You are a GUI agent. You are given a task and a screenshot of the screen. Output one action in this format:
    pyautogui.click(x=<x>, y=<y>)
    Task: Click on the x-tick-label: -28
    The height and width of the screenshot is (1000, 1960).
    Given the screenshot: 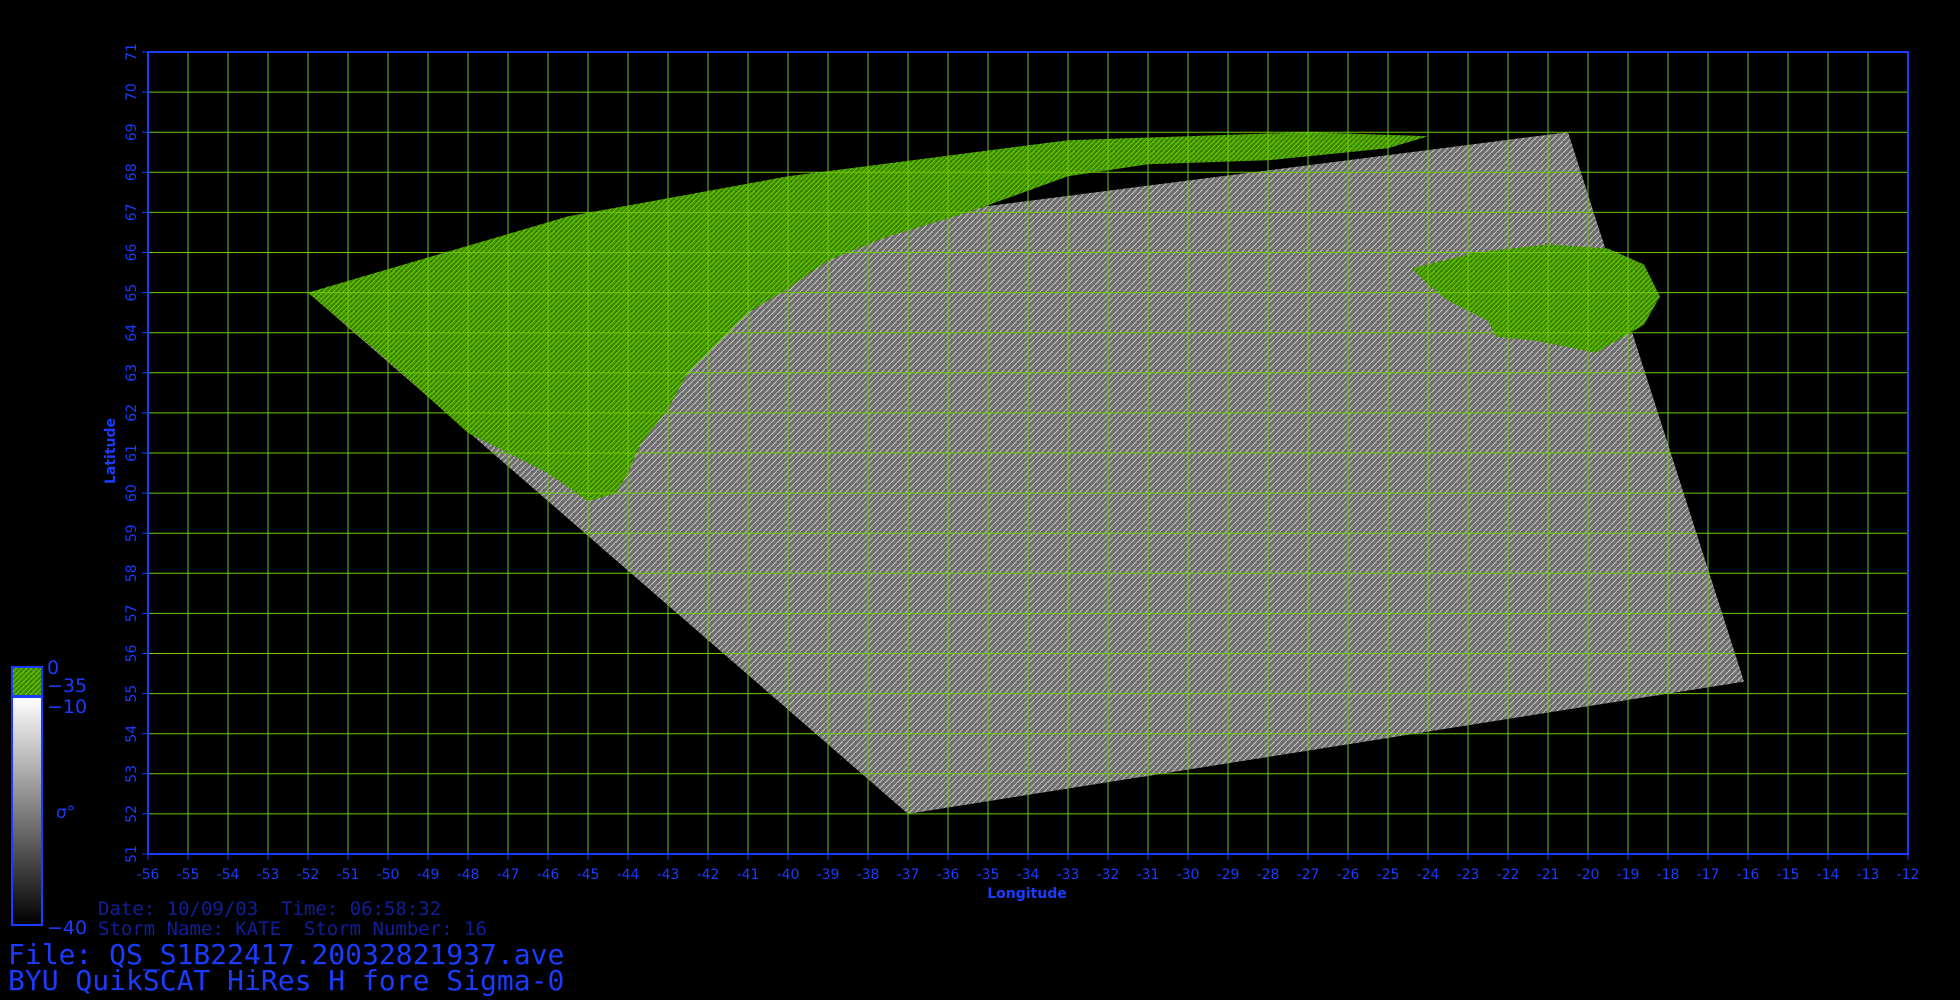 What is the action you would take?
    pyautogui.click(x=1268, y=875)
    